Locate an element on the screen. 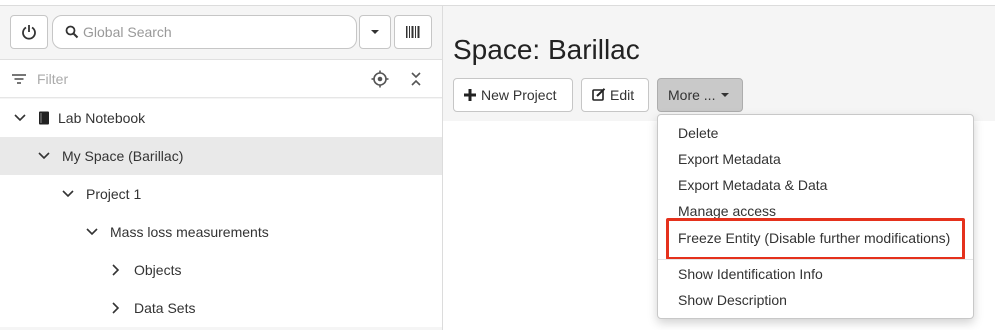 The width and height of the screenshot is (995, 330). filter-row: Filter is located at coordinates (221, 79).